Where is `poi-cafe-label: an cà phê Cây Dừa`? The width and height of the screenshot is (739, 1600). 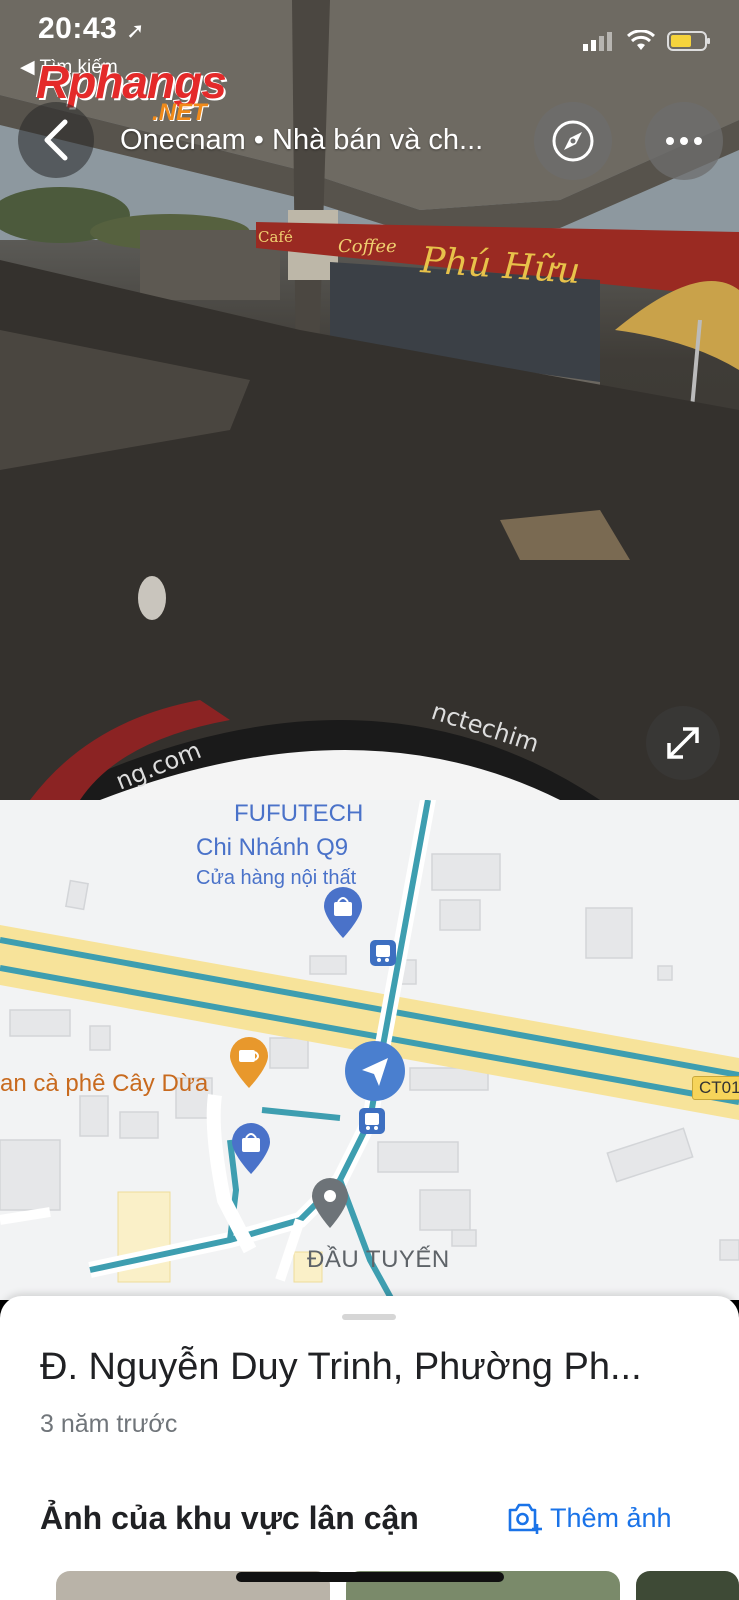 poi-cafe-label: an cà phê Cây Dừa is located at coordinates (104, 1084).